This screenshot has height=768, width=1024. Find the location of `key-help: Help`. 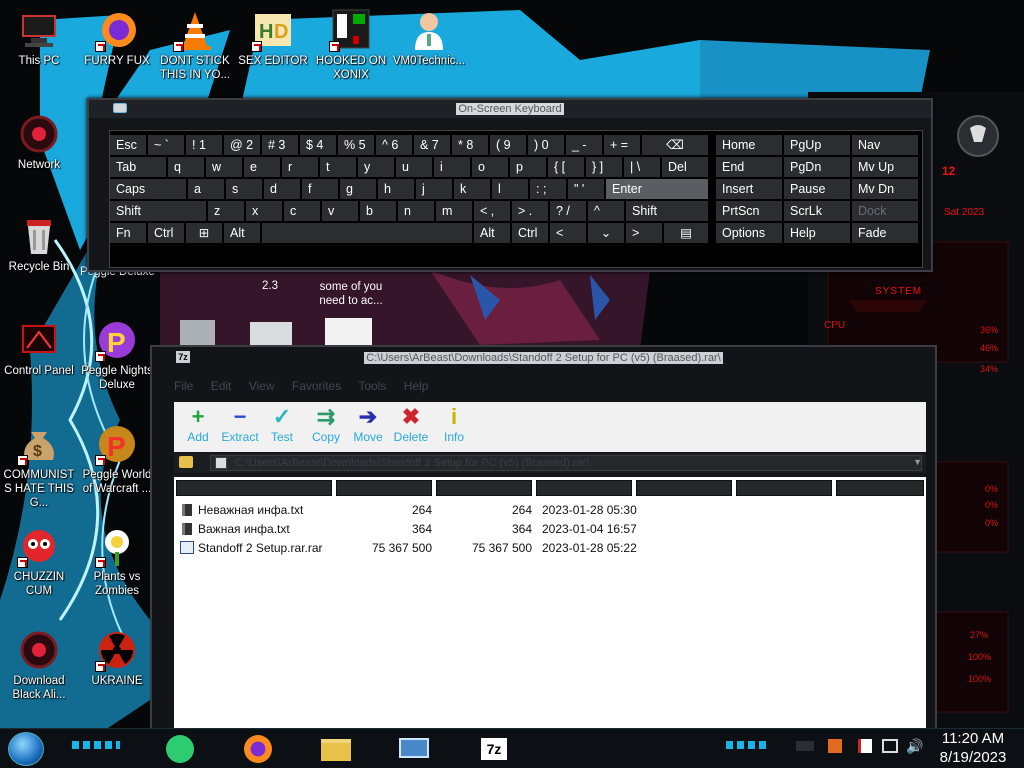

key-help: Help is located at coordinates (817, 233).